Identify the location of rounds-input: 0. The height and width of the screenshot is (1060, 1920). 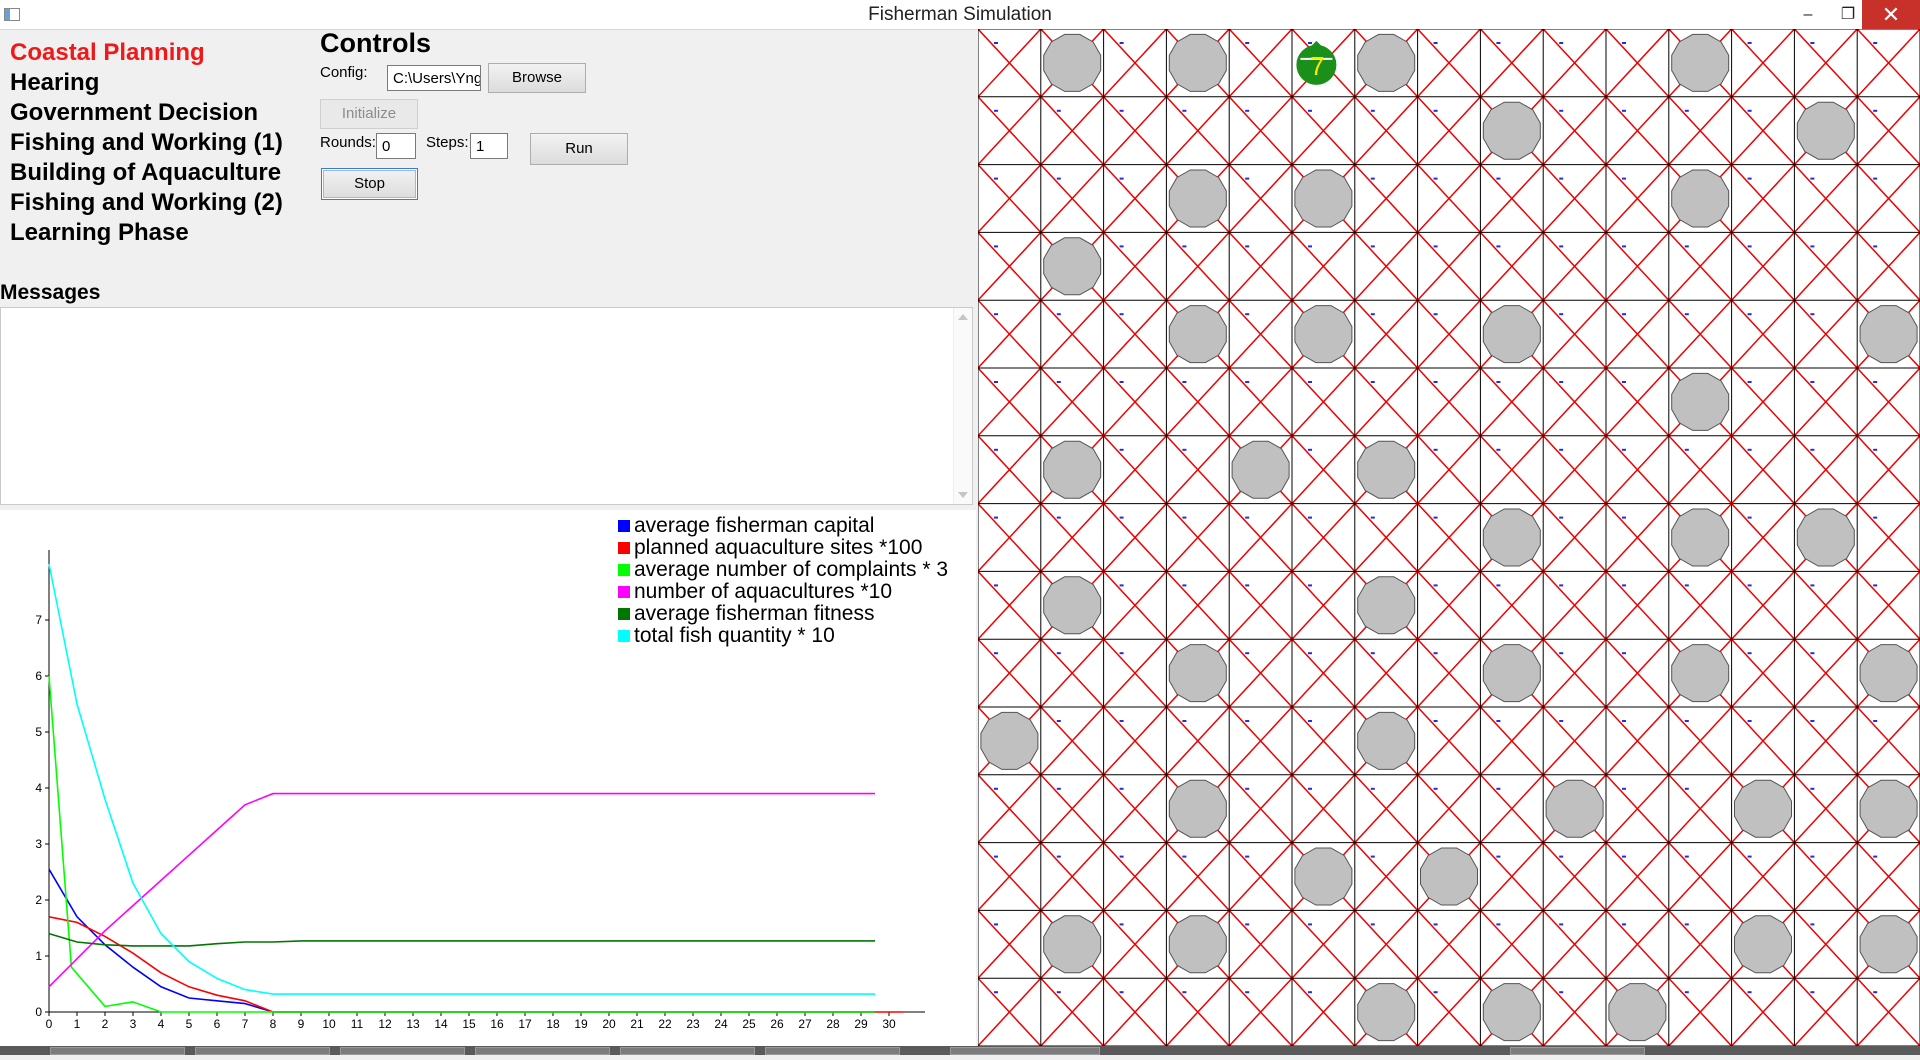
(396, 146).